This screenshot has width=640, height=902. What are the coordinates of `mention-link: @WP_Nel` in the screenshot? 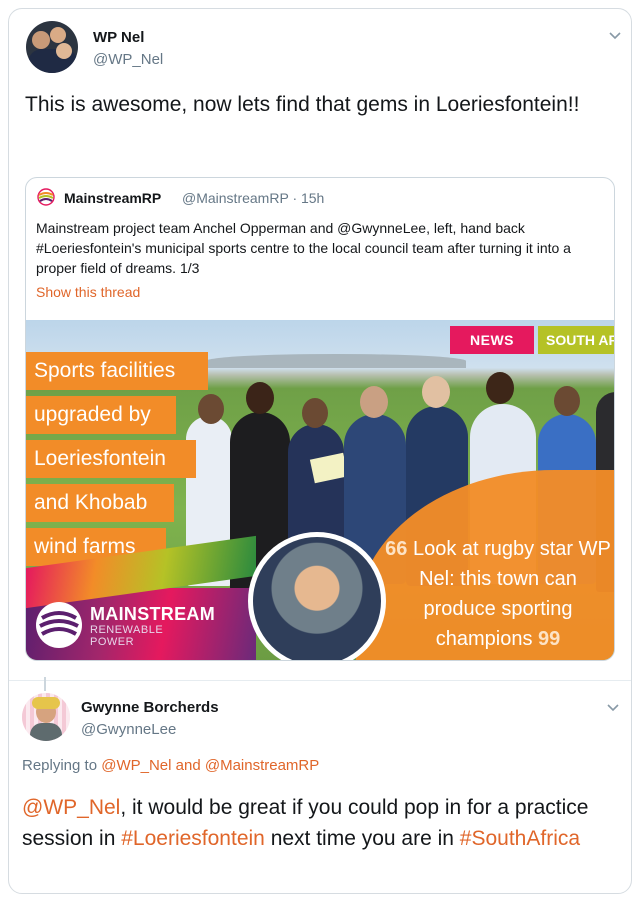 It's located at (71, 807).